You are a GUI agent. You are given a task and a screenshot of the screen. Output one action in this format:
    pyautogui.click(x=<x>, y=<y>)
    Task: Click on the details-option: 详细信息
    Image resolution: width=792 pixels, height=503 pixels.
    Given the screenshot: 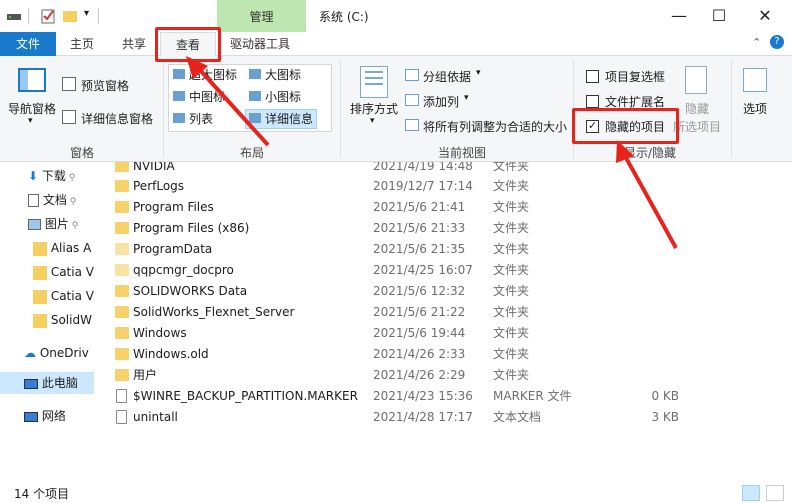 What is the action you would take?
    pyautogui.click(x=289, y=118)
    